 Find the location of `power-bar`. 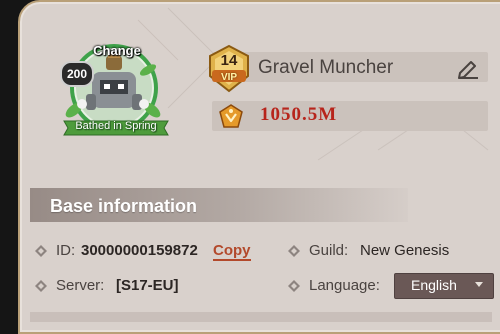

power-bar is located at coordinates (350, 116).